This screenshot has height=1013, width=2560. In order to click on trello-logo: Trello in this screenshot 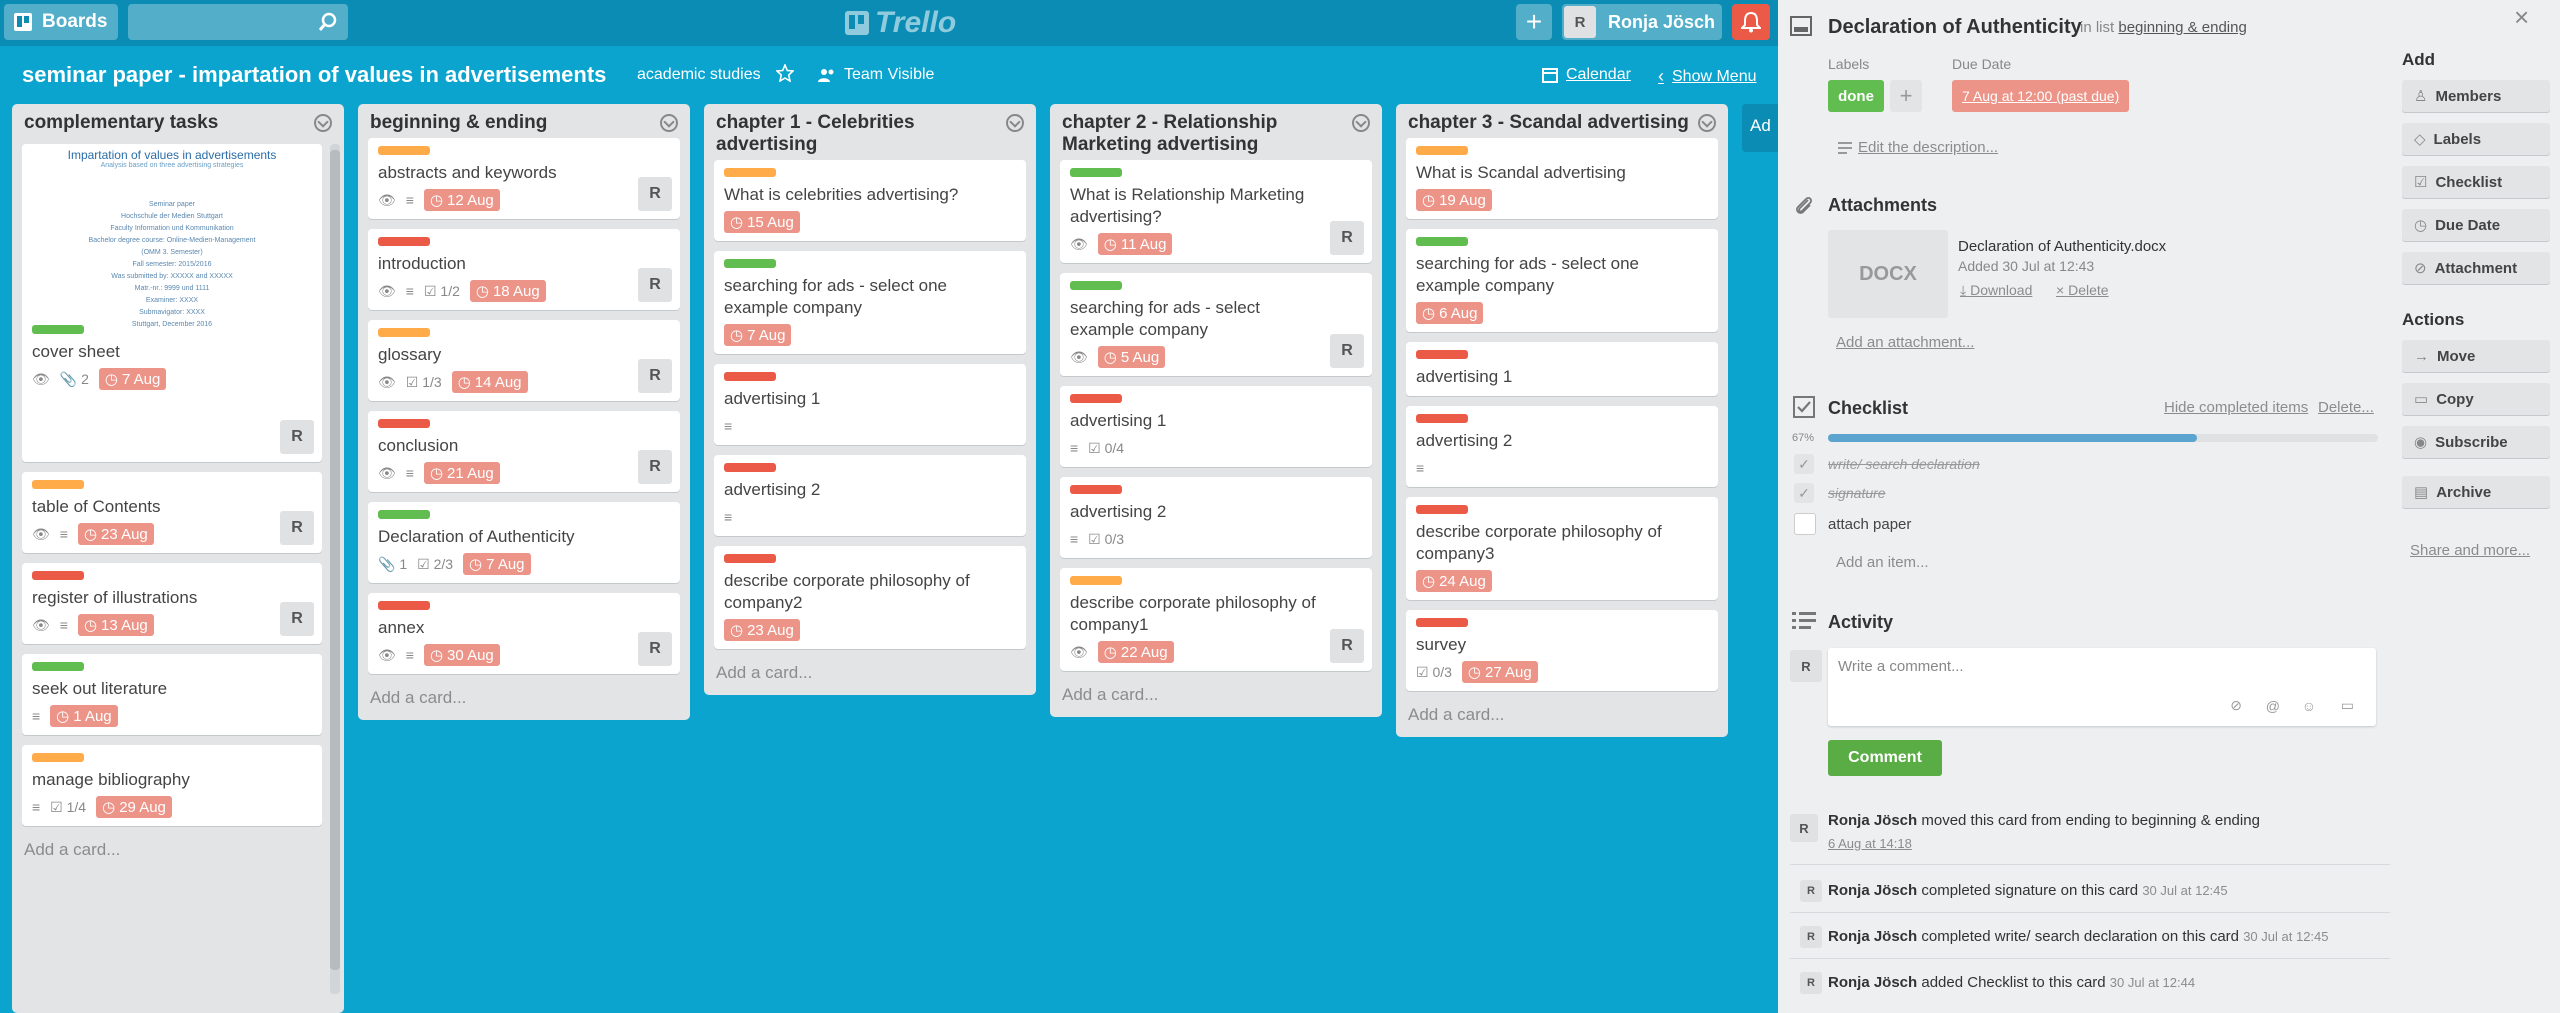, I will do `click(900, 23)`.